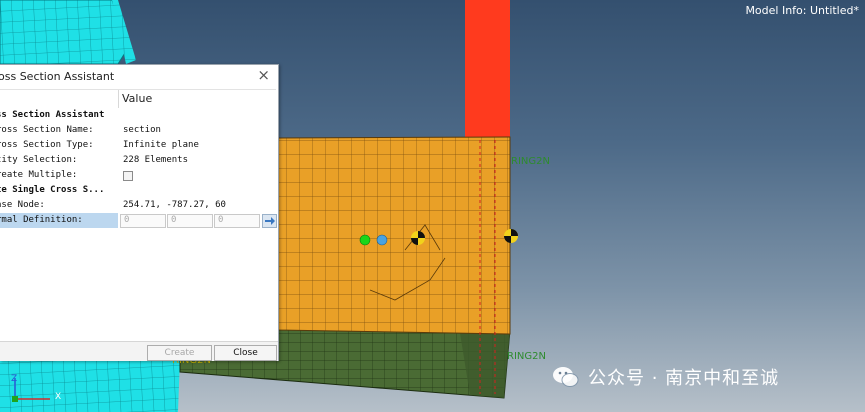 This screenshot has height=412, width=865. What do you see at coordinates (14, 379) in the screenshot?
I see `axis-z-label: Z` at bounding box center [14, 379].